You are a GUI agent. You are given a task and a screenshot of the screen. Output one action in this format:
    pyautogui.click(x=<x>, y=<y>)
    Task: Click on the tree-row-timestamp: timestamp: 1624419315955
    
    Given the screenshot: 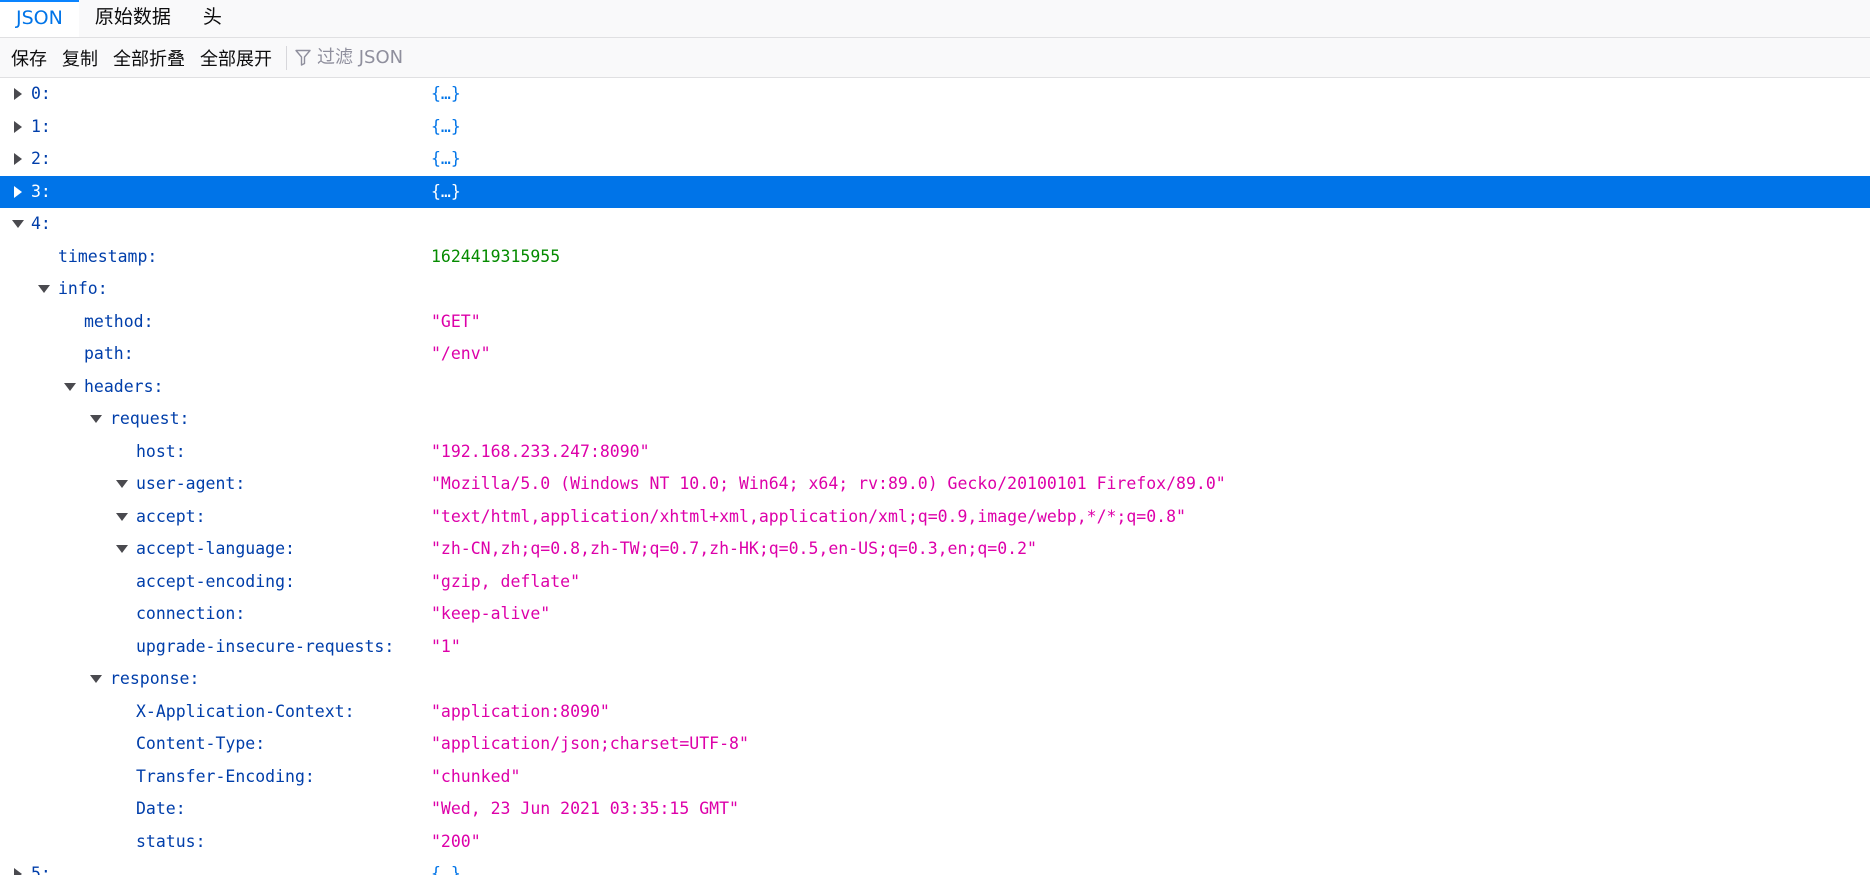 What is the action you would take?
    pyautogui.click(x=935, y=257)
    